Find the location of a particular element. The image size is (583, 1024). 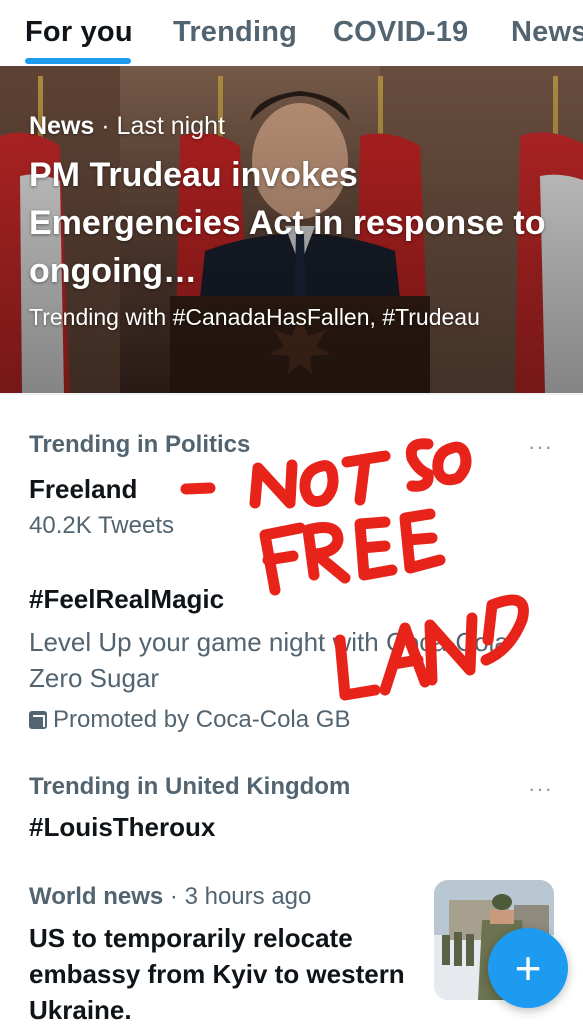

tab-covid-19: COVID-19 is located at coordinates (400, 32).